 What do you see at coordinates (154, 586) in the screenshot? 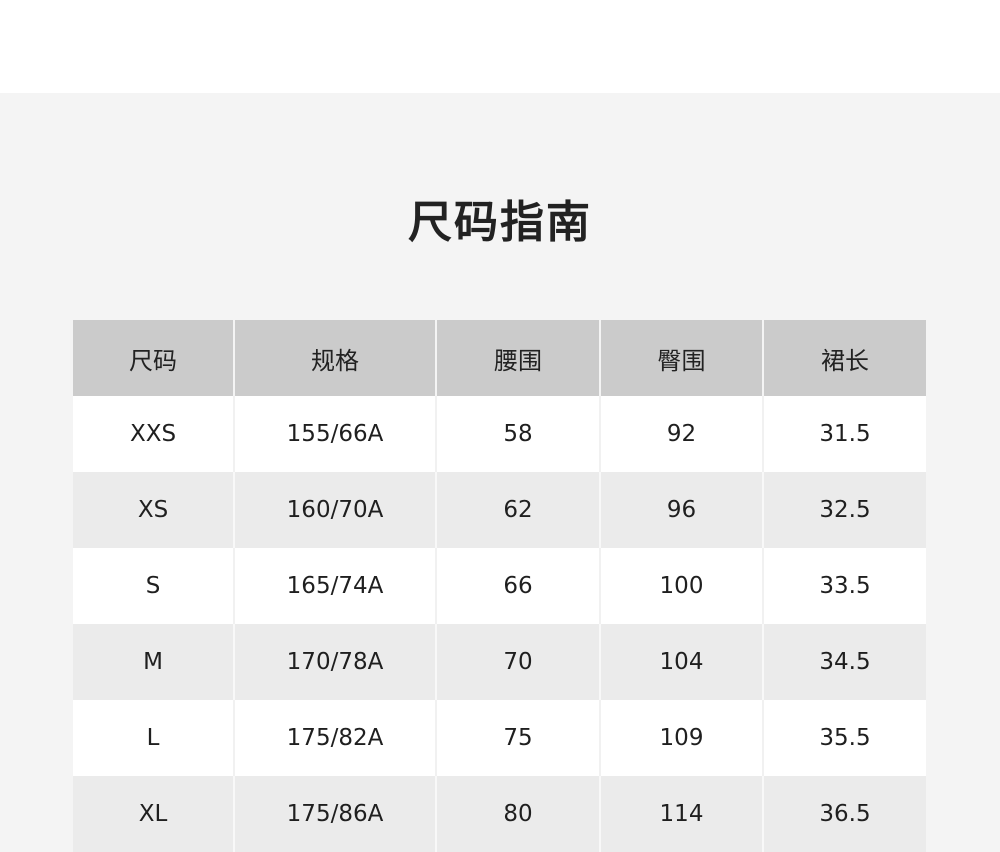
I see `cell-size: S` at bounding box center [154, 586].